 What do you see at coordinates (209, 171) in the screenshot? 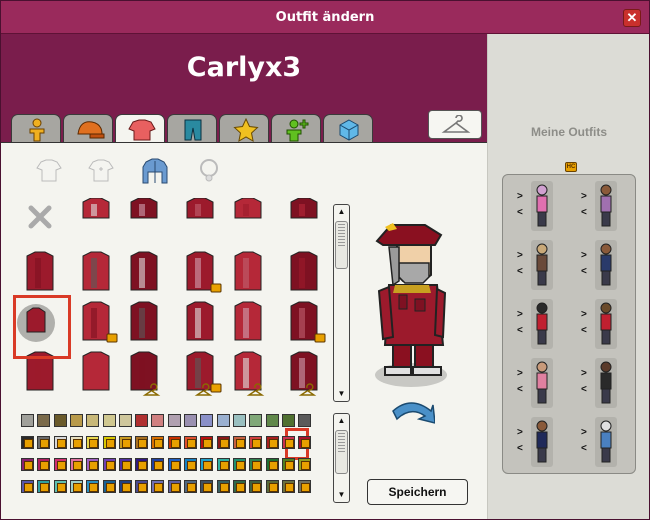
I see `necklace-icon` at bounding box center [209, 171].